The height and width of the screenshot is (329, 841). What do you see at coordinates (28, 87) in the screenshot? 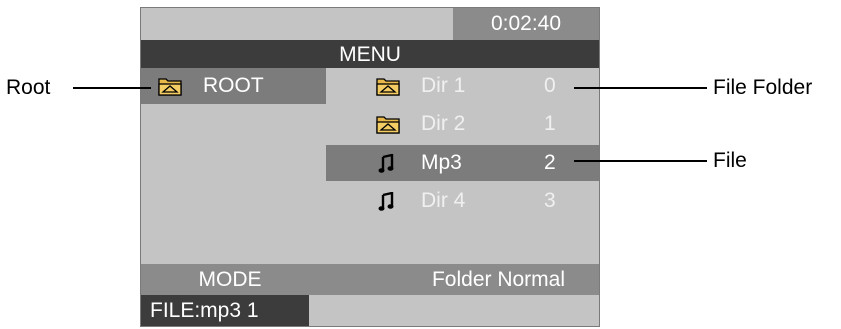
I see `callout-root-label: Root` at bounding box center [28, 87].